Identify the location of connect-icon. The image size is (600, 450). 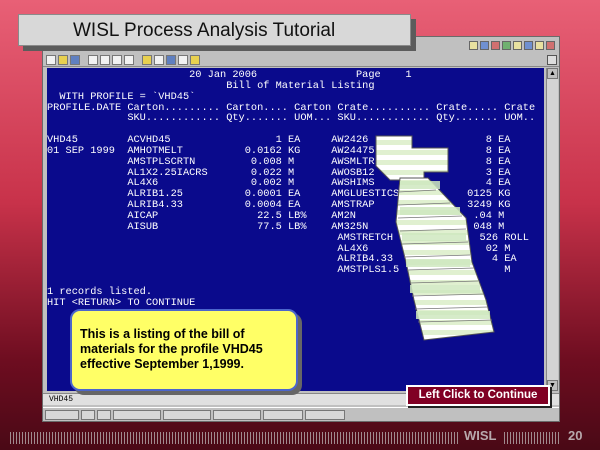
(159, 59).